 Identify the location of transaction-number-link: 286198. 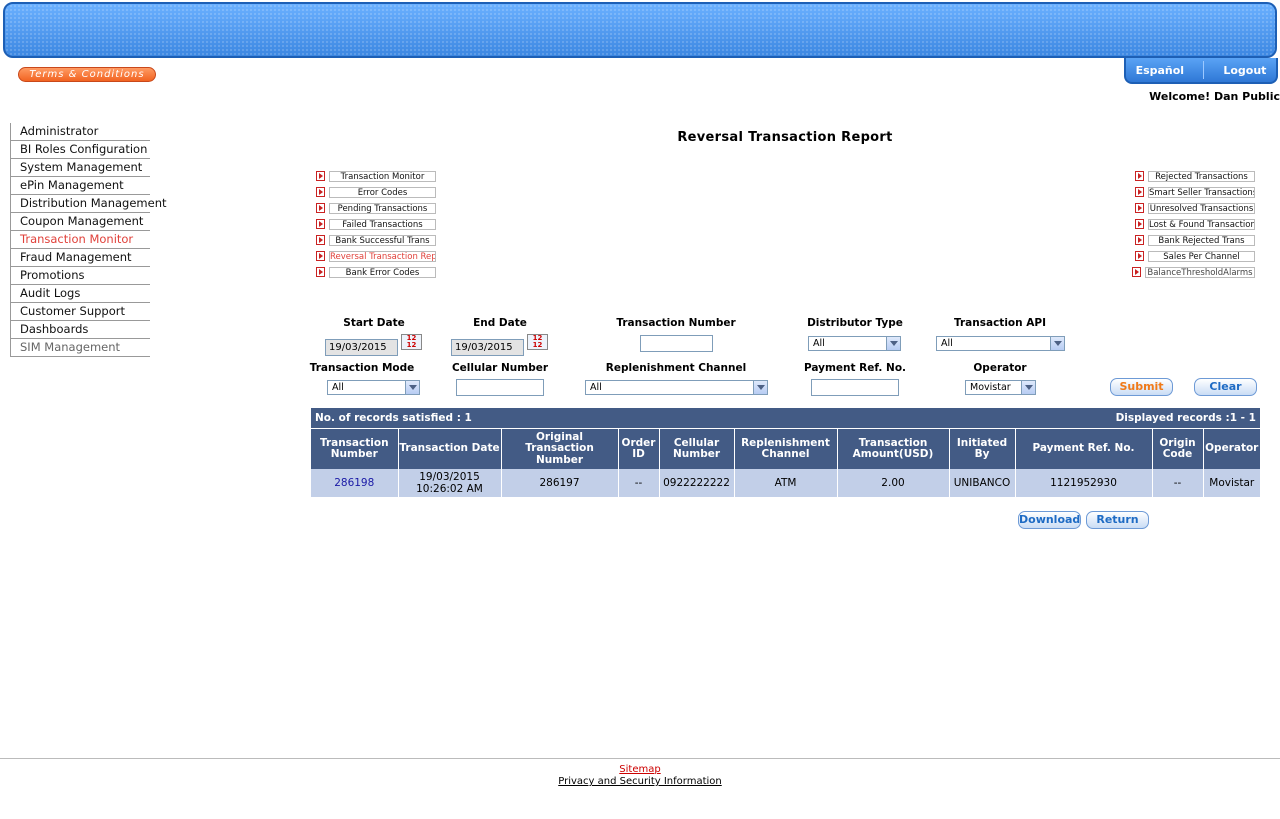
(354, 483).